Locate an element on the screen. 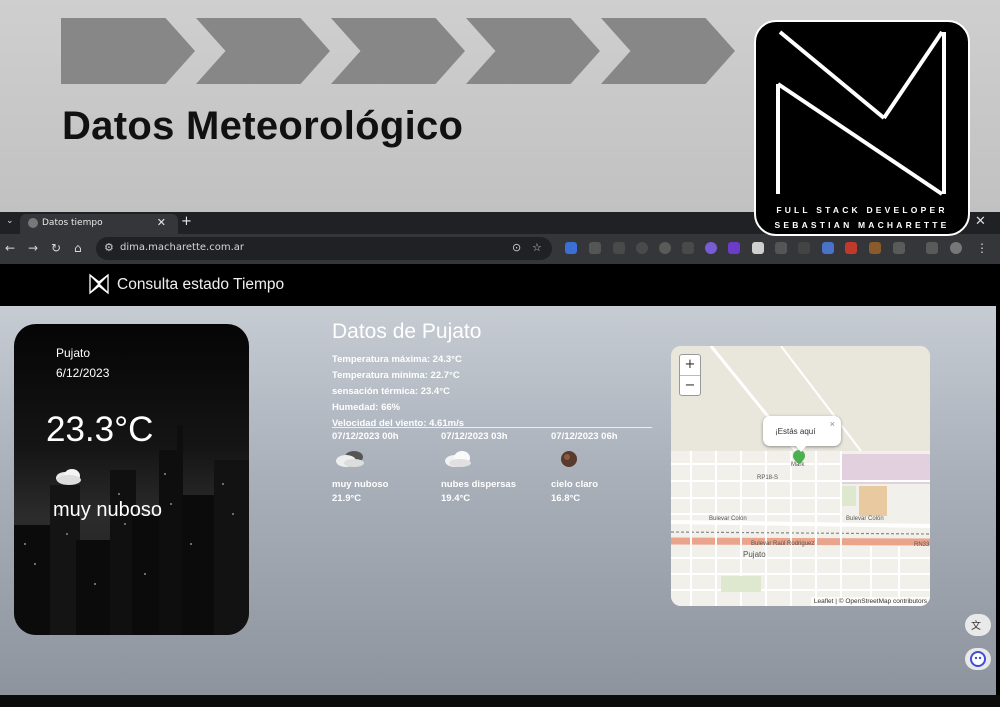  forward-icon: → is located at coordinates (33, 248).